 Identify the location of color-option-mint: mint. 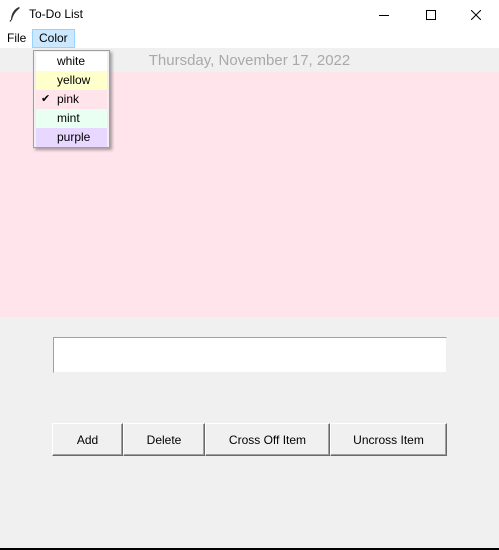
(71, 118).